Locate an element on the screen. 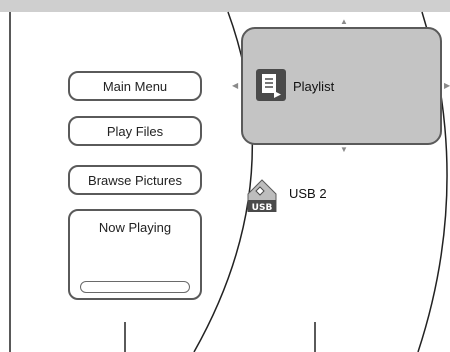  play-files-label: Play Files is located at coordinates (135, 131).